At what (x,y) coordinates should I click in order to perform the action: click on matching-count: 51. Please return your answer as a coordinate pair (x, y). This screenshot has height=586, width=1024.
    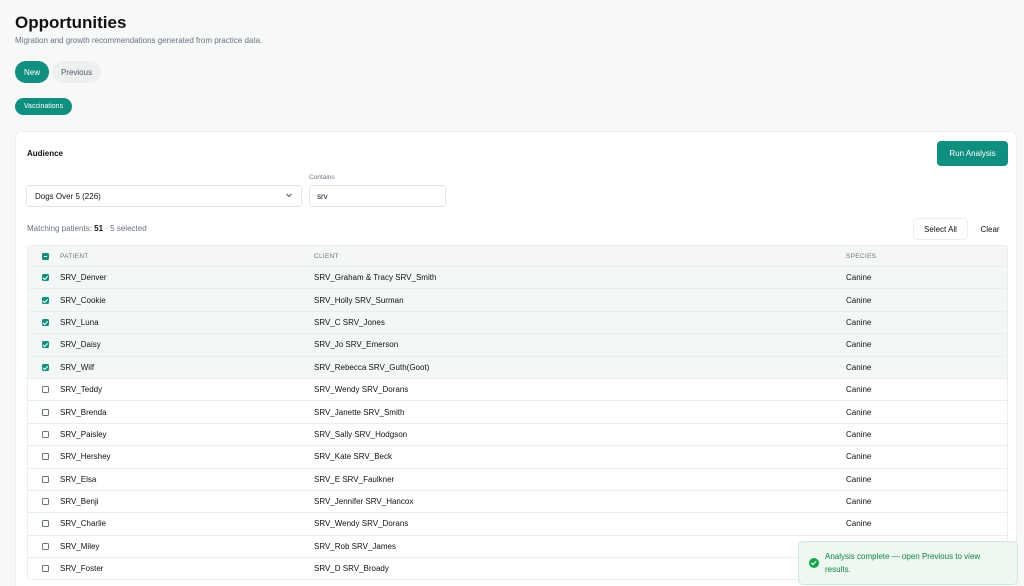
    Looking at the image, I should click on (99, 228).